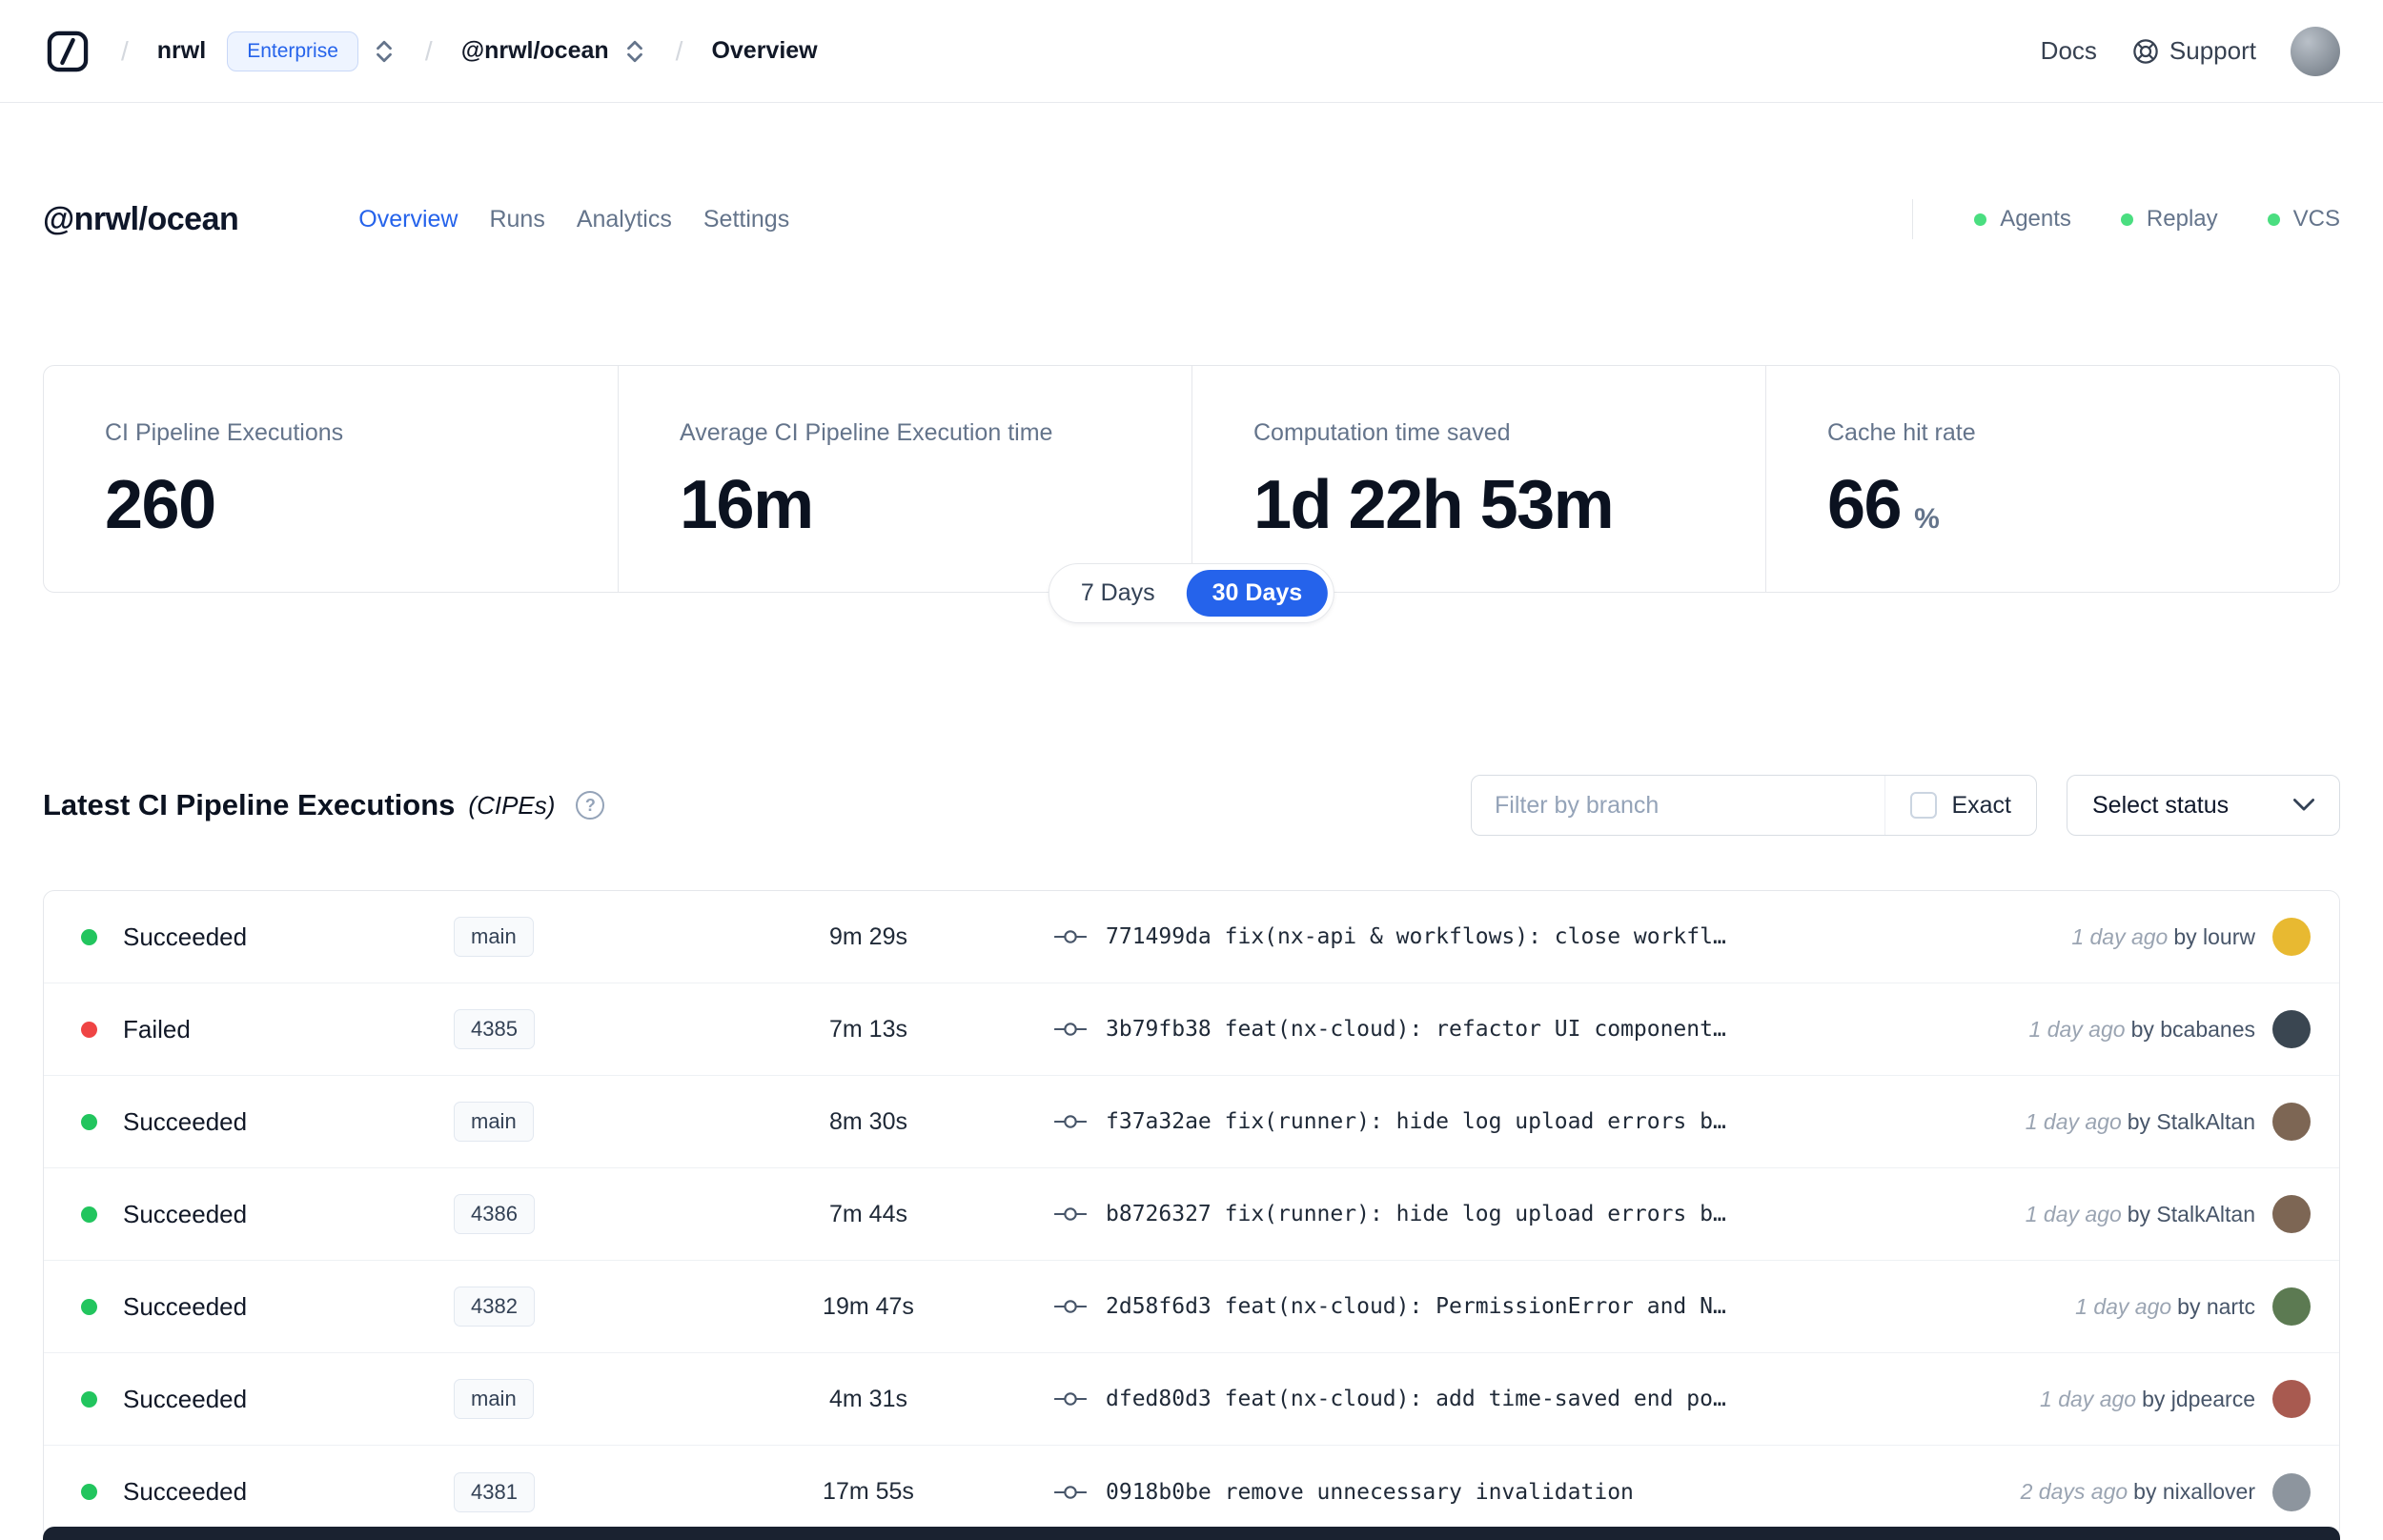 Image resolution: width=2383 pixels, height=1540 pixels. I want to click on author: by lourw, so click(2214, 936).